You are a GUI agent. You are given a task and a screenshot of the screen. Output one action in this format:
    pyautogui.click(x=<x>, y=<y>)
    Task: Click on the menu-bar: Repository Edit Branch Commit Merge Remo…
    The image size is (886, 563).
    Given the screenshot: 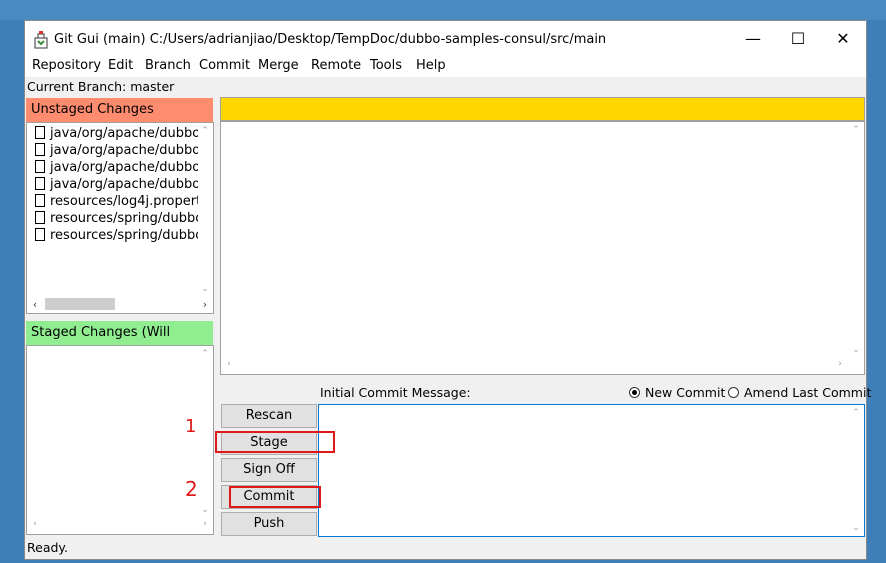 What is the action you would take?
    pyautogui.click(x=445, y=67)
    